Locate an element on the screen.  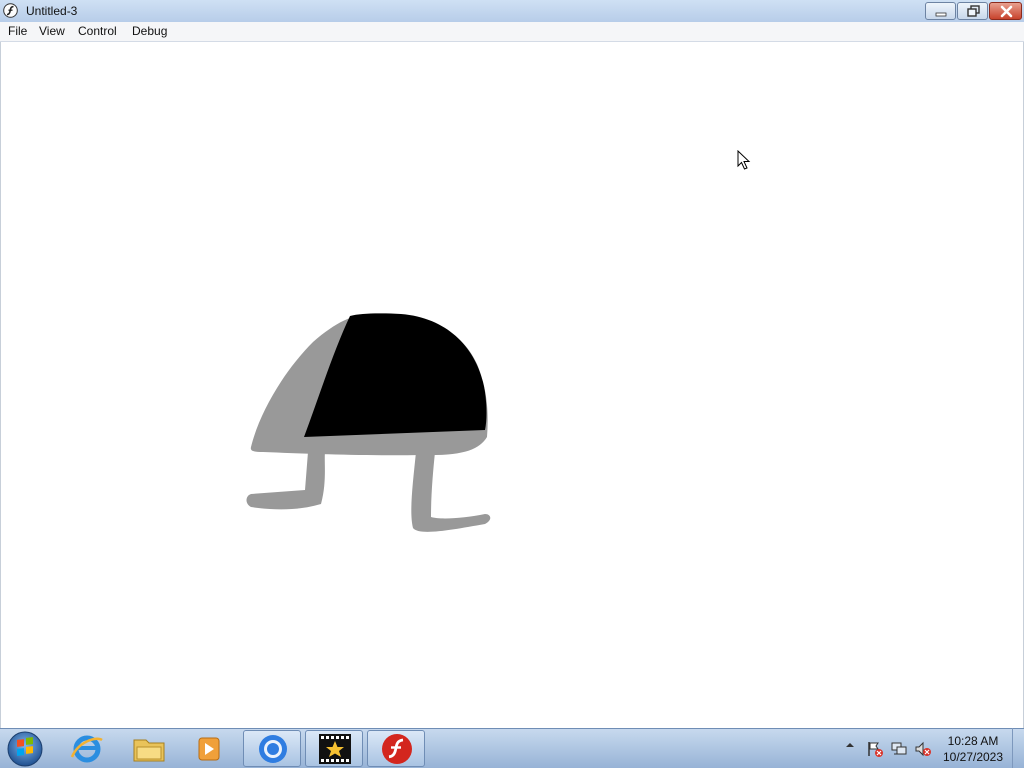
clock-date: 10/27/2023 is located at coordinates (973, 757).